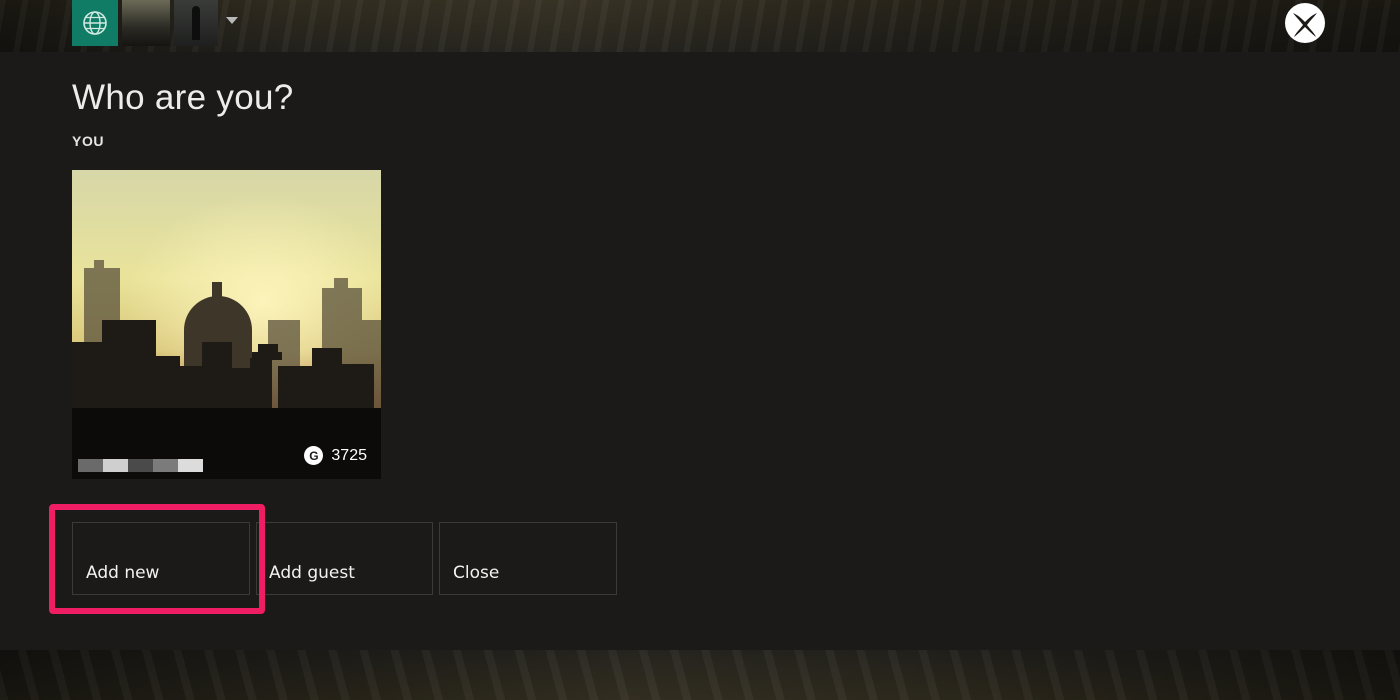 The image size is (1400, 700). I want to click on silhouette, so click(196, 23).